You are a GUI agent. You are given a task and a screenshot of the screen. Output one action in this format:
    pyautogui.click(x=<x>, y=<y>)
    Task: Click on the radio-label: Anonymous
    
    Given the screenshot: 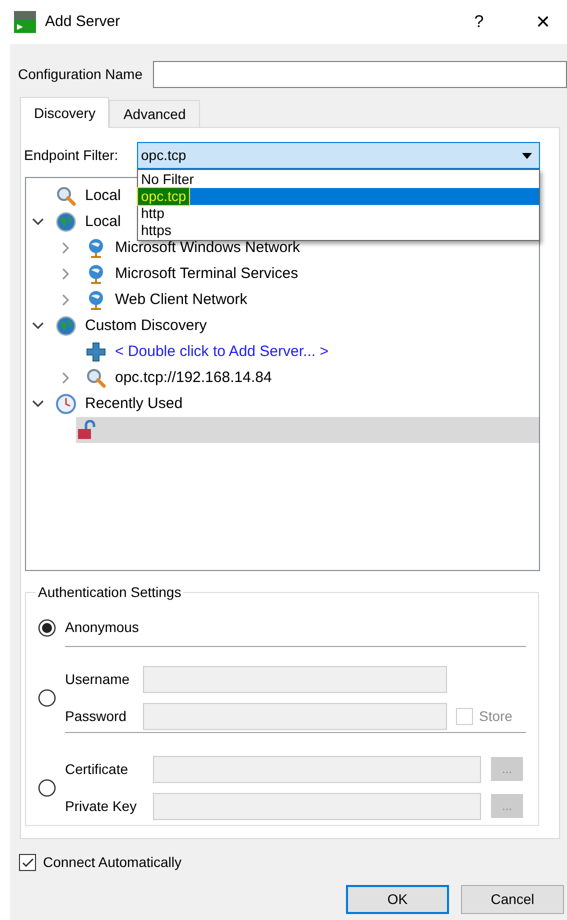 What is the action you would take?
    pyautogui.click(x=102, y=627)
    